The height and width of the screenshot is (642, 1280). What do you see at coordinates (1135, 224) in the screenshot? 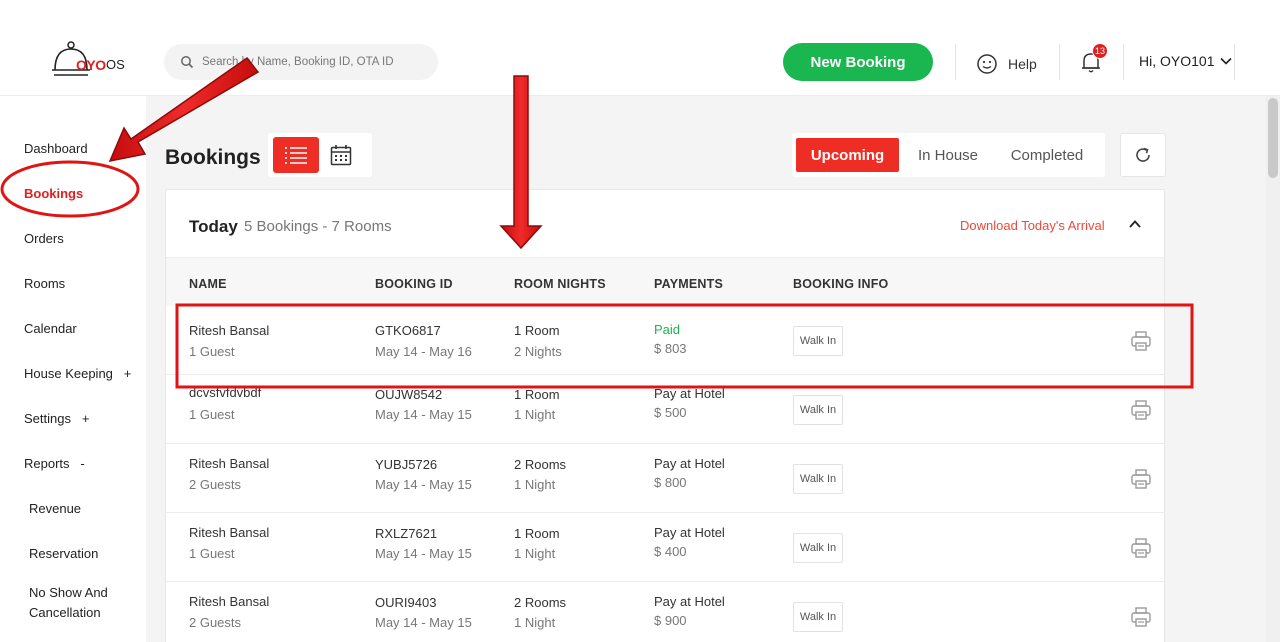
I see `chevron-up-icon` at bounding box center [1135, 224].